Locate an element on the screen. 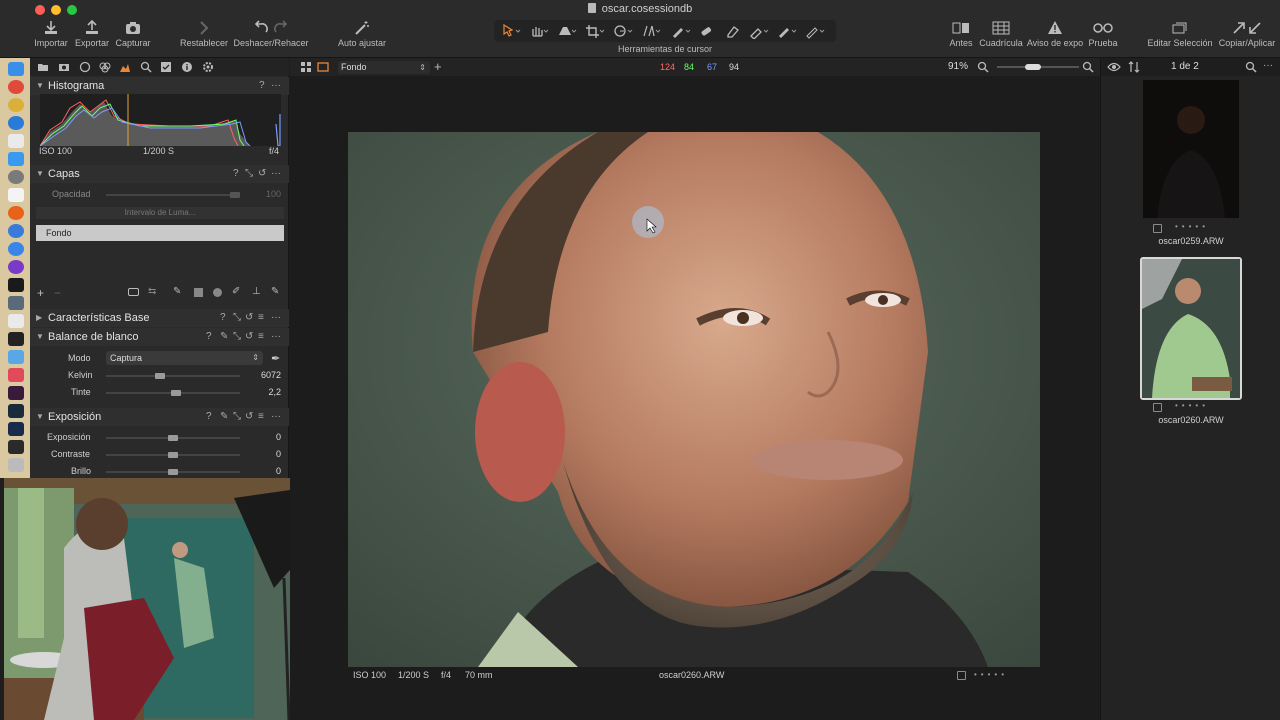 The image size is (1280, 720). capture-button: Capturar is located at coordinates (133, 34).